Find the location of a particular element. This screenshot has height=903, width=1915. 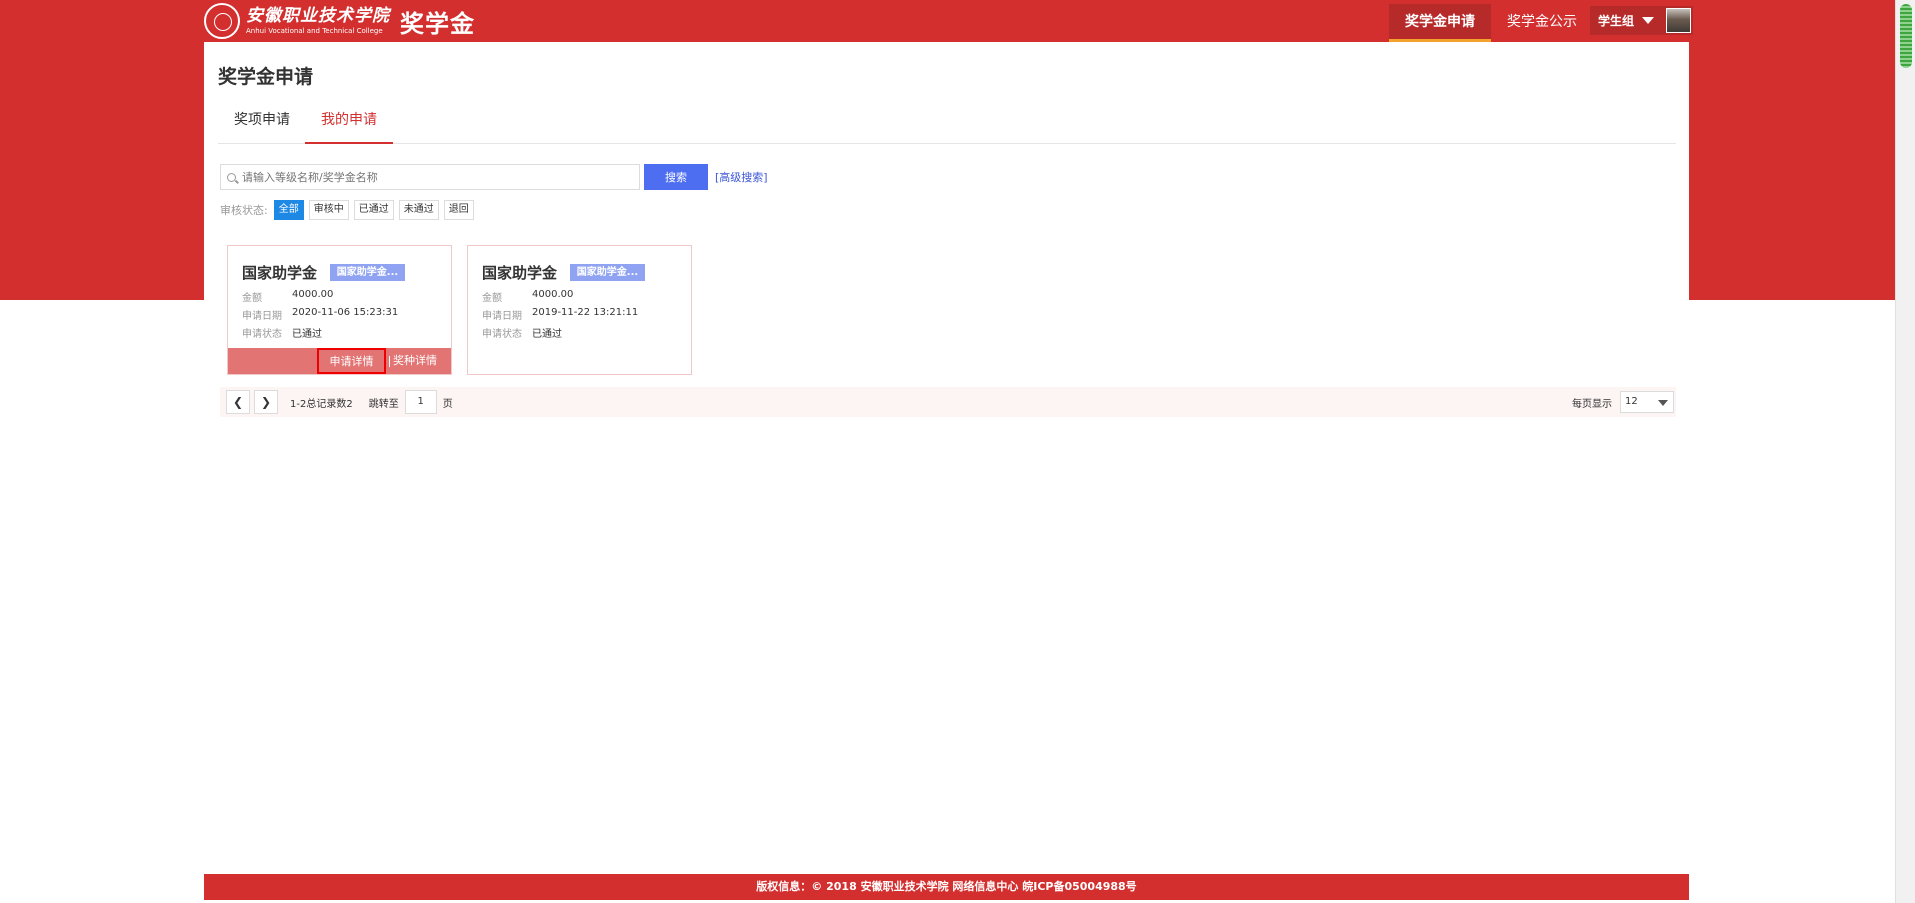

main-nav: 奖学金申请 奖学金公示 is located at coordinates (1491, 23).